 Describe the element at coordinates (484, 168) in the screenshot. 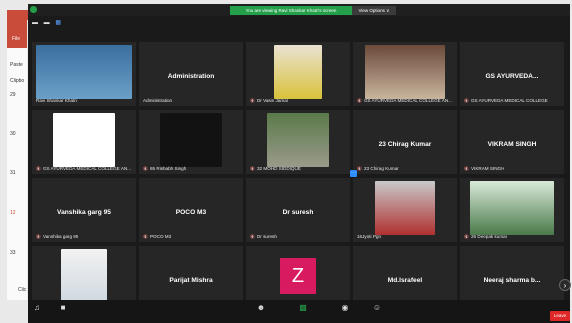

I see `participant-label: 🔇 VIKRAM SINGH` at that location.